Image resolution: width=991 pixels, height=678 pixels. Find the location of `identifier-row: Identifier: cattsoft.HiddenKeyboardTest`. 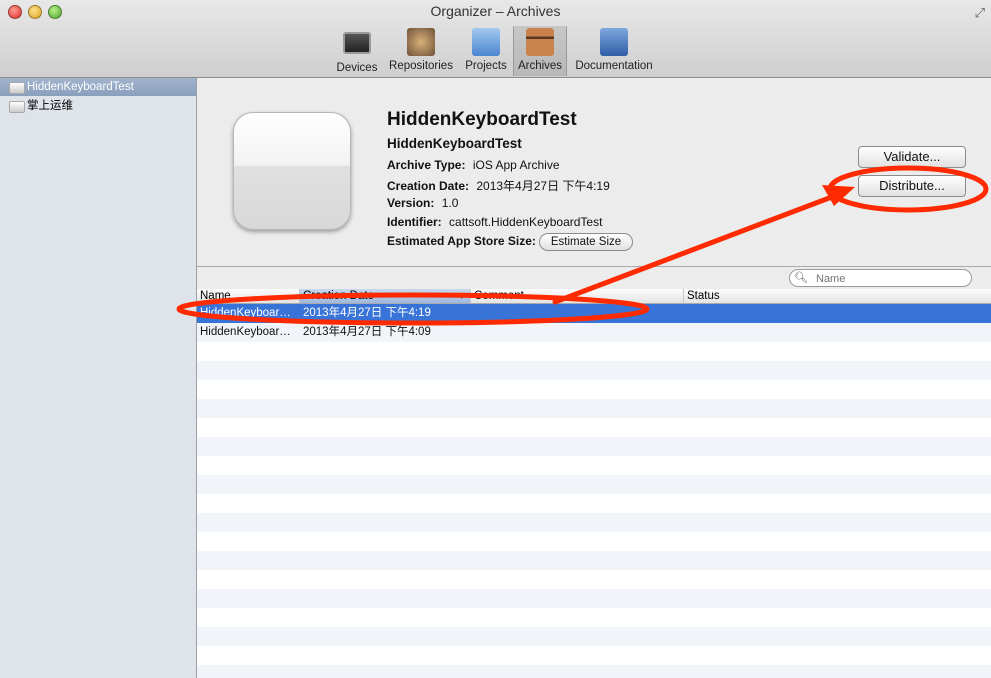

identifier-row: Identifier: cattsoft.HiddenKeyboardTest is located at coordinates (494, 222).